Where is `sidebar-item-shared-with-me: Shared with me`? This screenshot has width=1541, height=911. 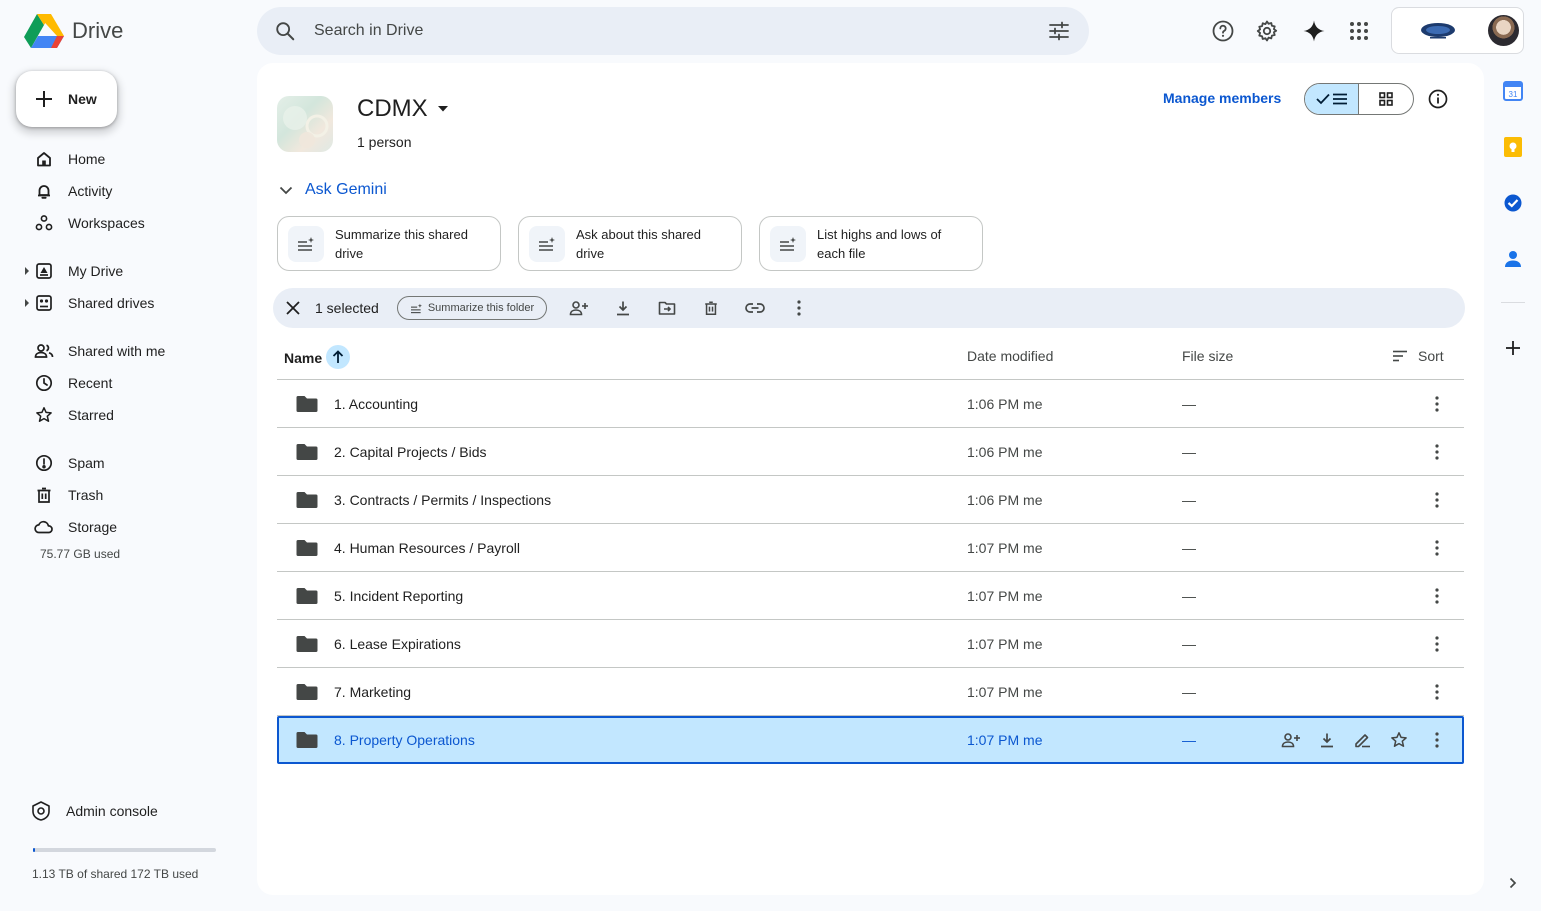 sidebar-item-shared-with-me: Shared with me is located at coordinates (129, 351).